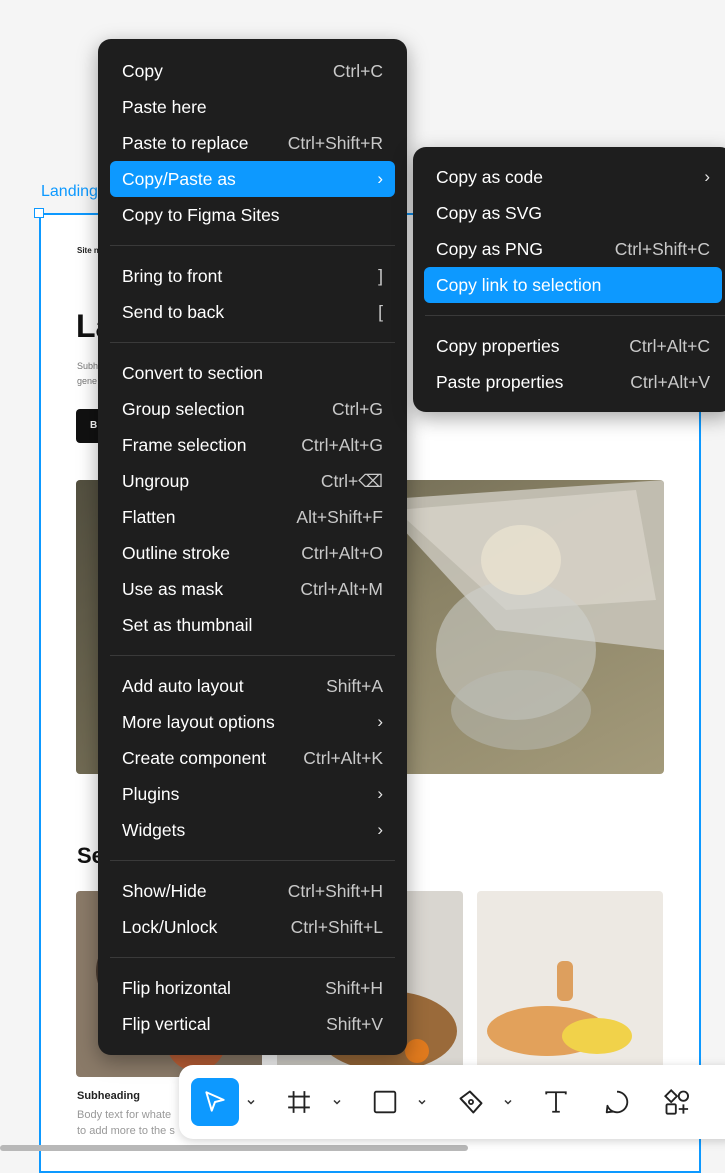  What do you see at coordinates (573, 346) in the screenshot?
I see `menu-item-copy-properties: Copy properties Ctrl+Alt+C` at bounding box center [573, 346].